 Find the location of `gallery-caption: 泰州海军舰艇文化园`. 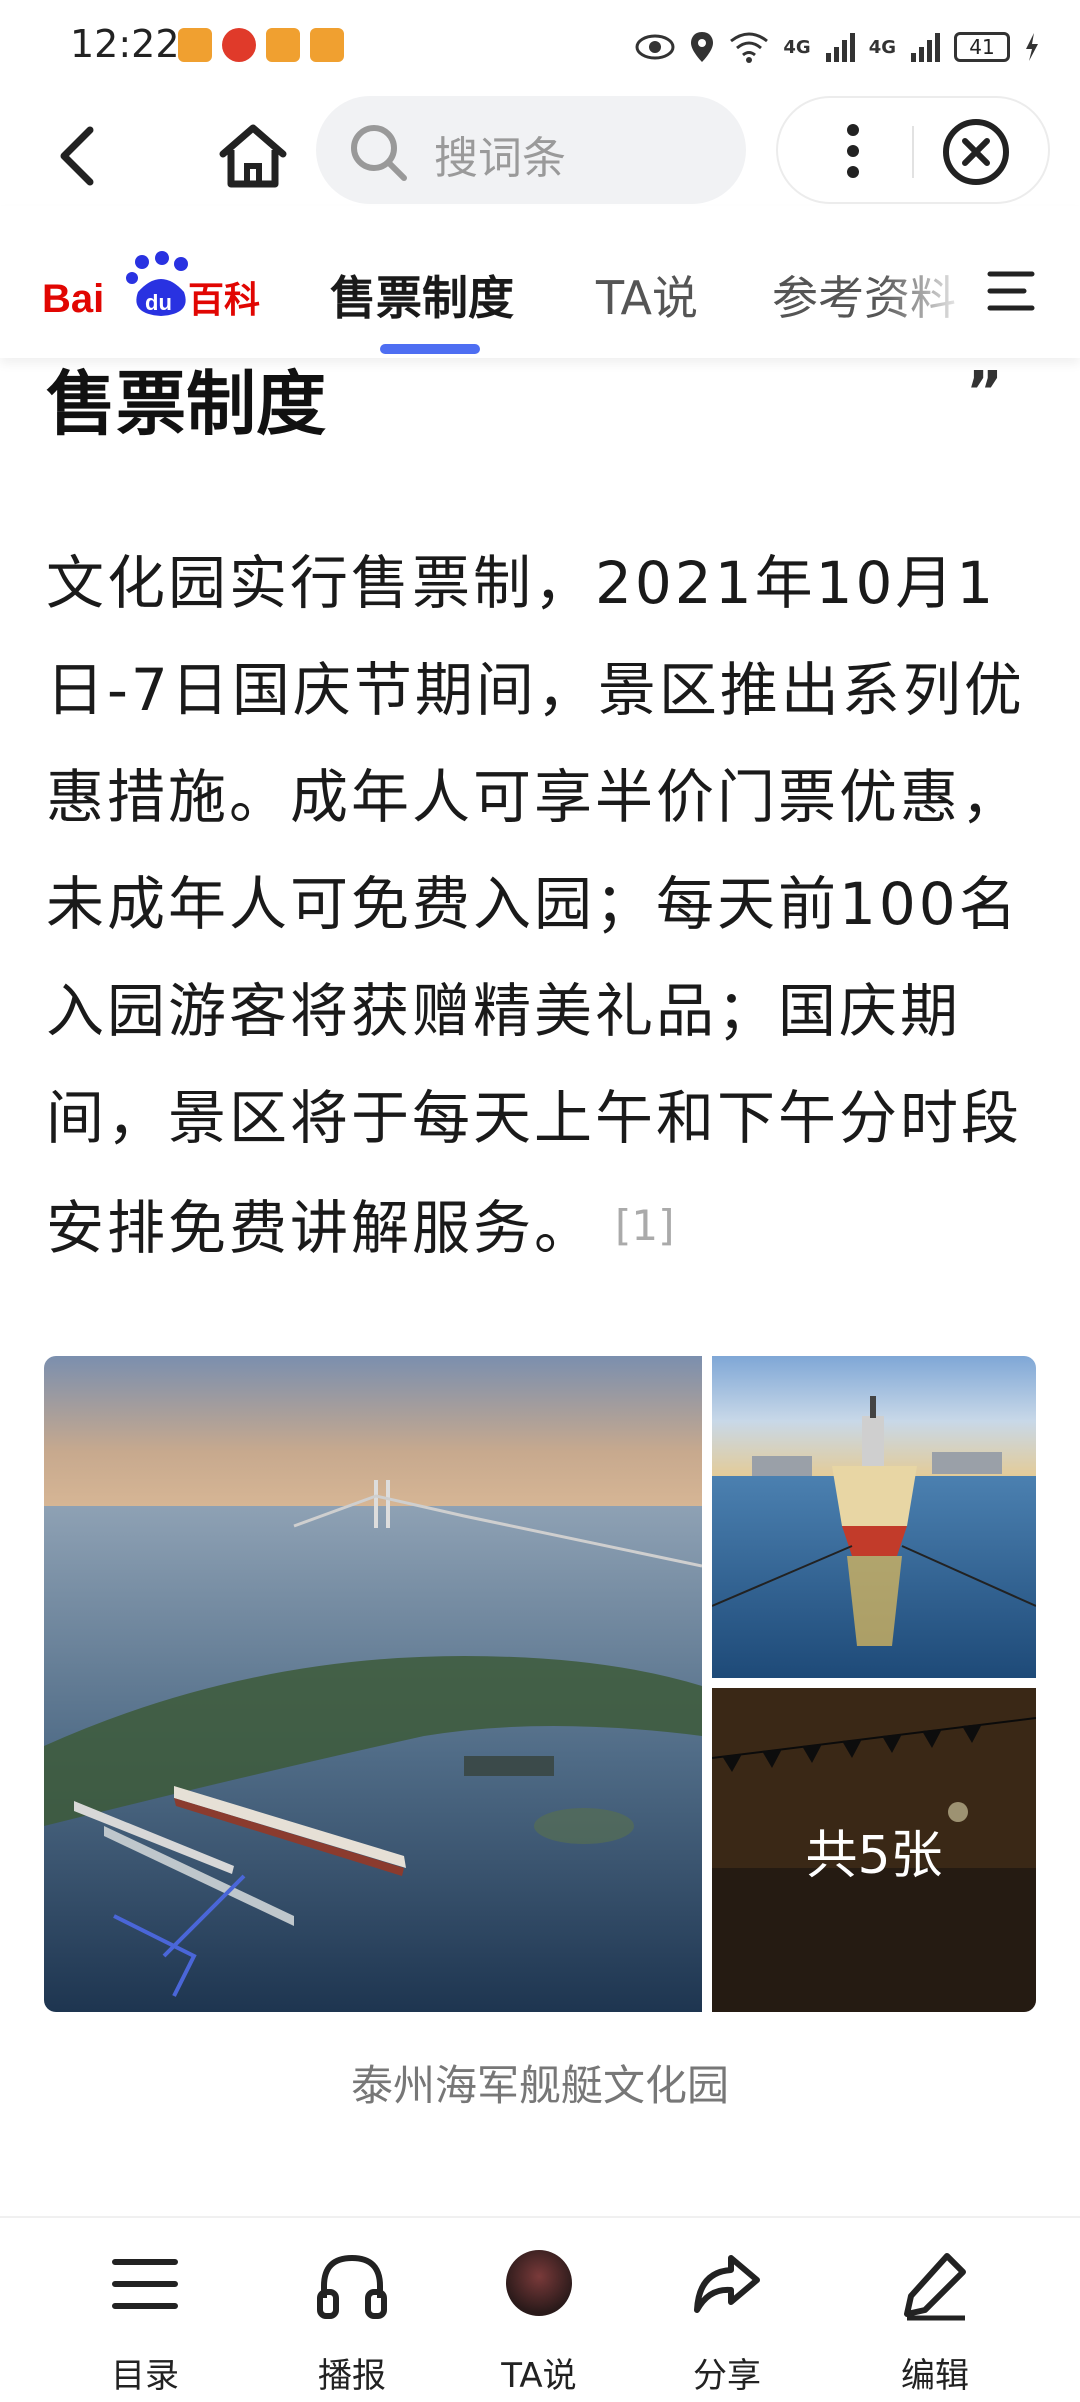

gallery-caption: 泰州海军舰艇文化园 is located at coordinates (539, 2085).